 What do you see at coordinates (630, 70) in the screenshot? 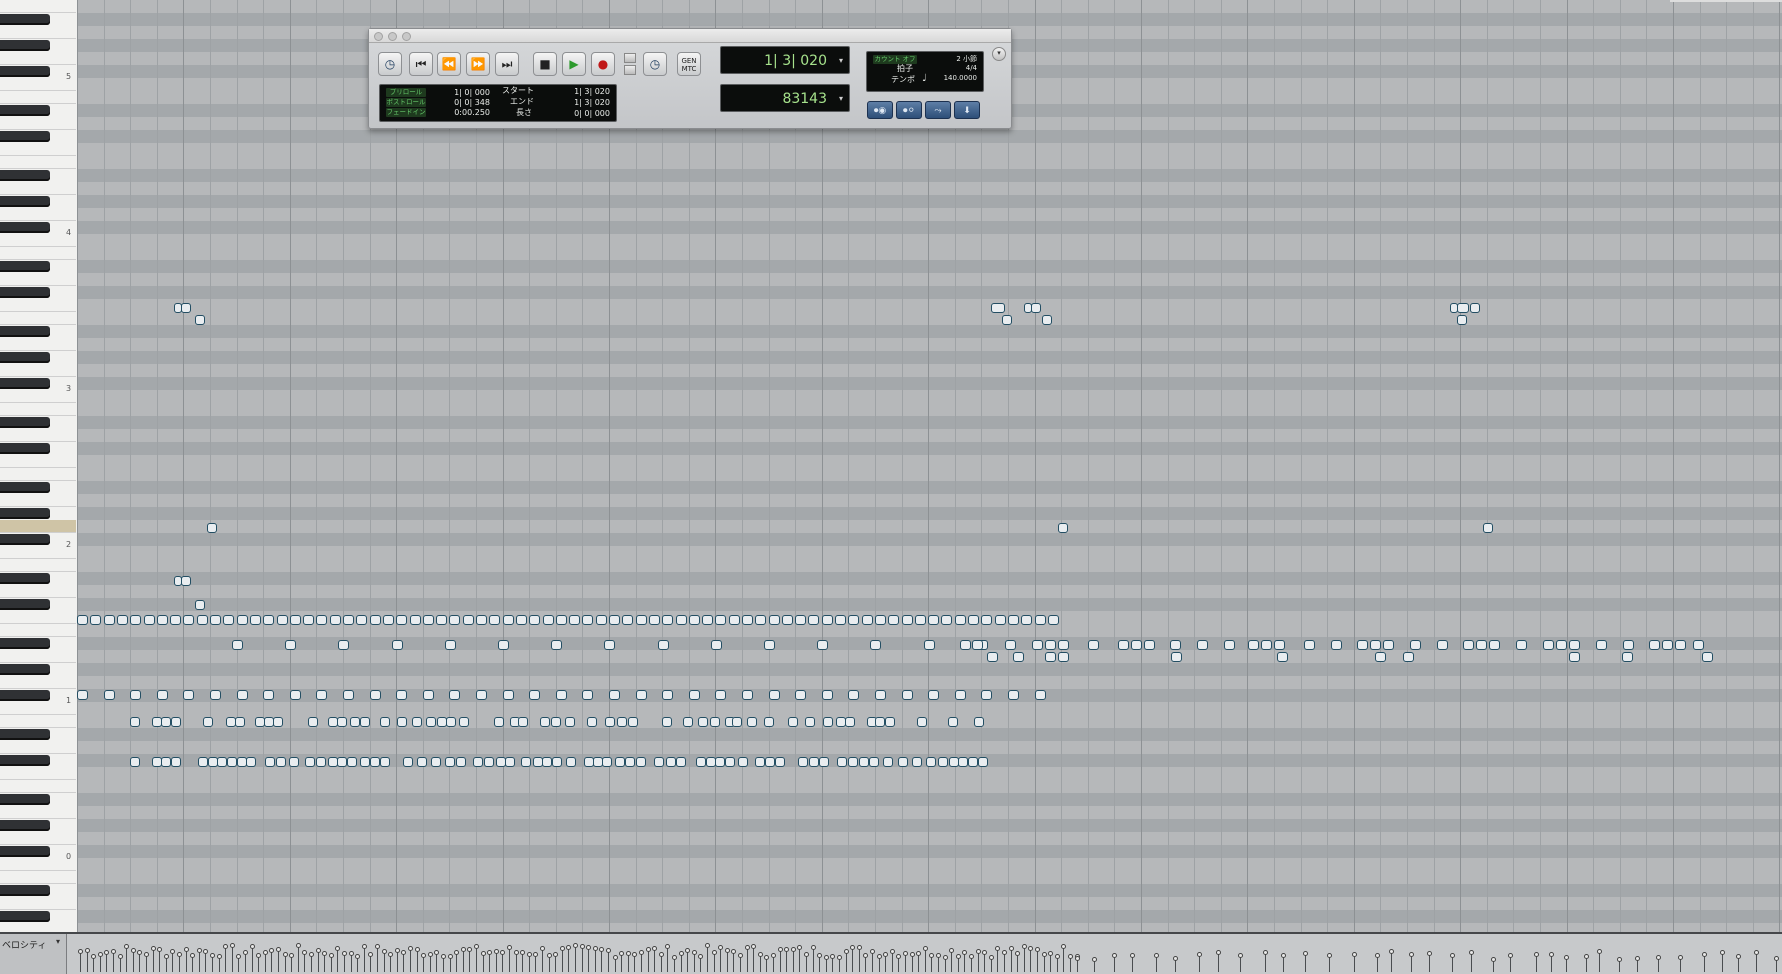
I see `punch-mode-button` at bounding box center [630, 70].